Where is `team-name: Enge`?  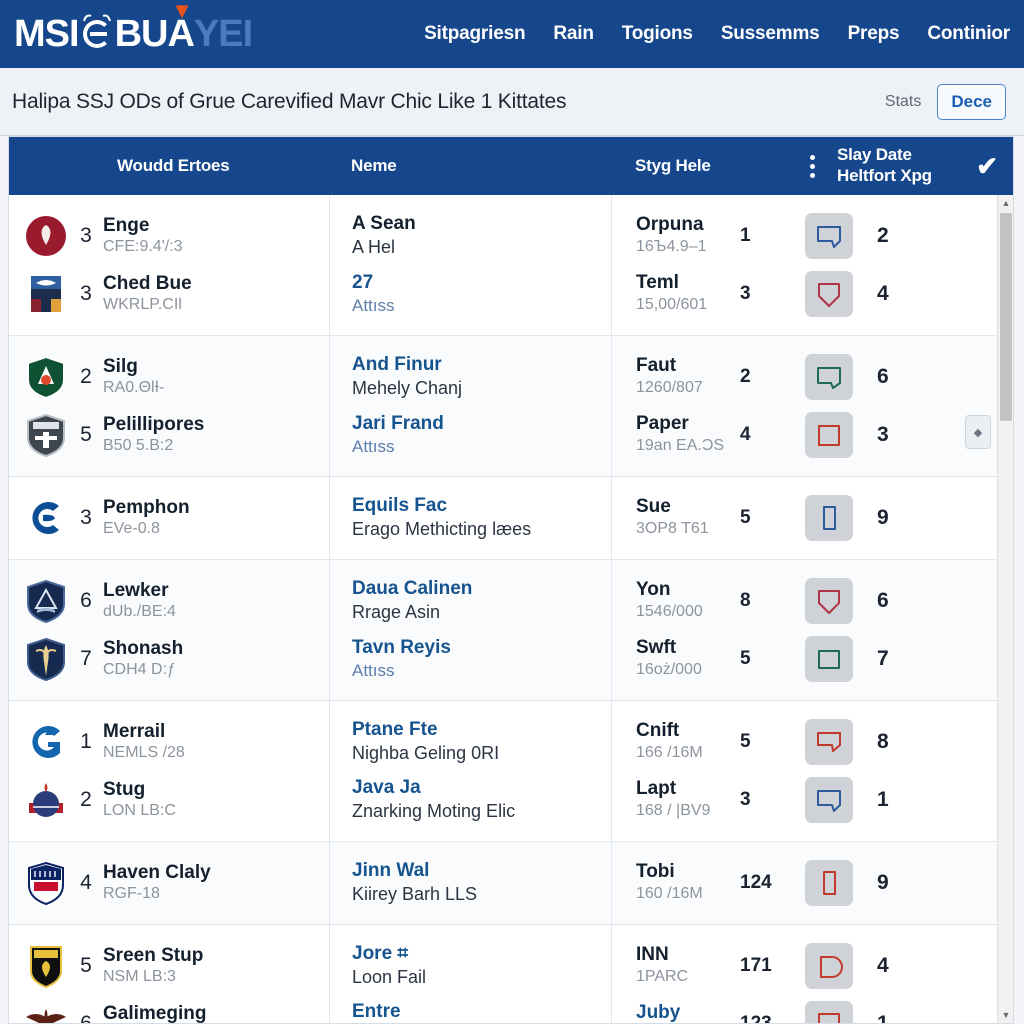
team-name: Enge is located at coordinates (126, 226).